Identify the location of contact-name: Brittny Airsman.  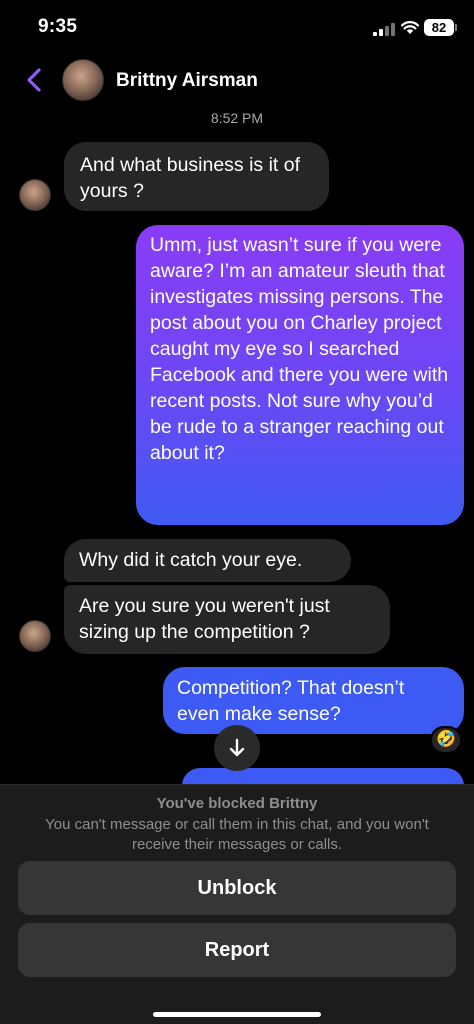
(187, 81).